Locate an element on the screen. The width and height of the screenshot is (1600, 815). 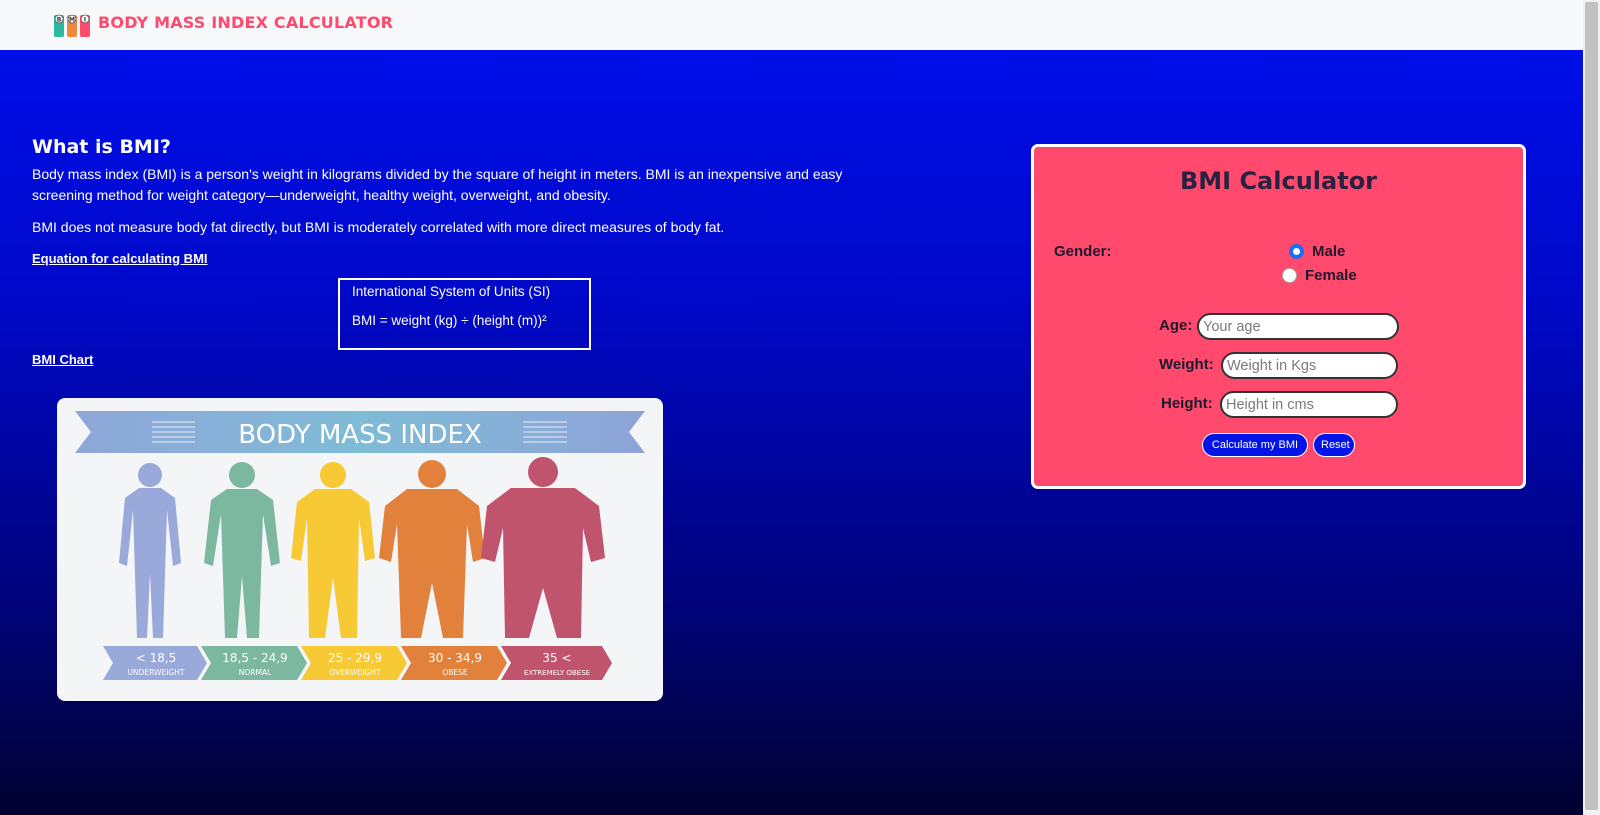
bmi-logo-icon: B M I is located at coordinates (72, 25).